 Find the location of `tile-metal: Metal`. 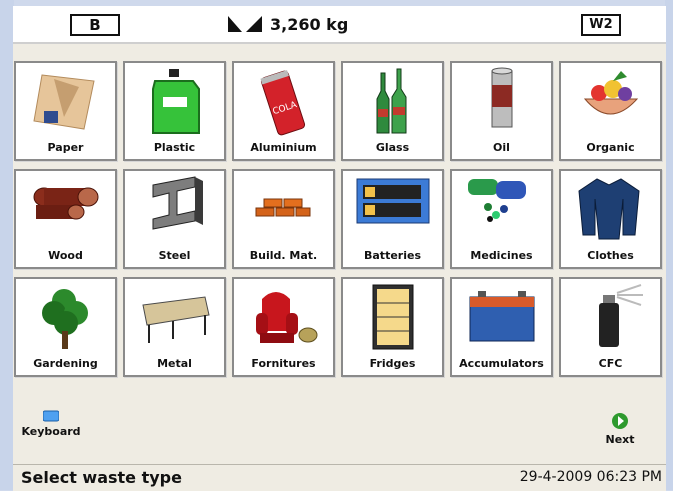

tile-metal: Metal is located at coordinates (174, 327).